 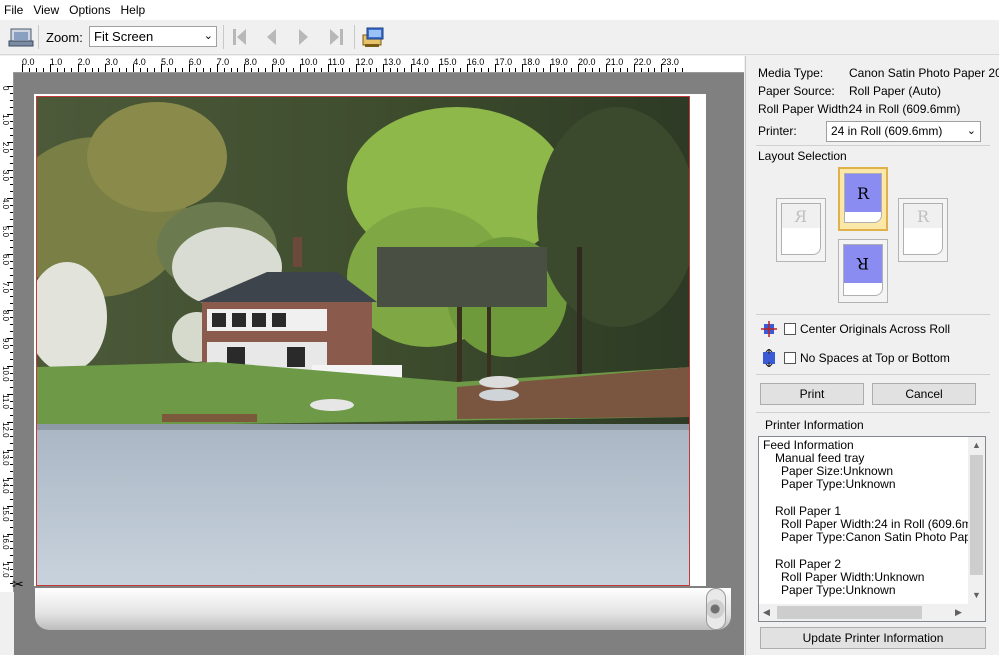 What do you see at coordinates (278, 62) in the screenshot?
I see `ruler-tick-label: 9.0` at bounding box center [278, 62].